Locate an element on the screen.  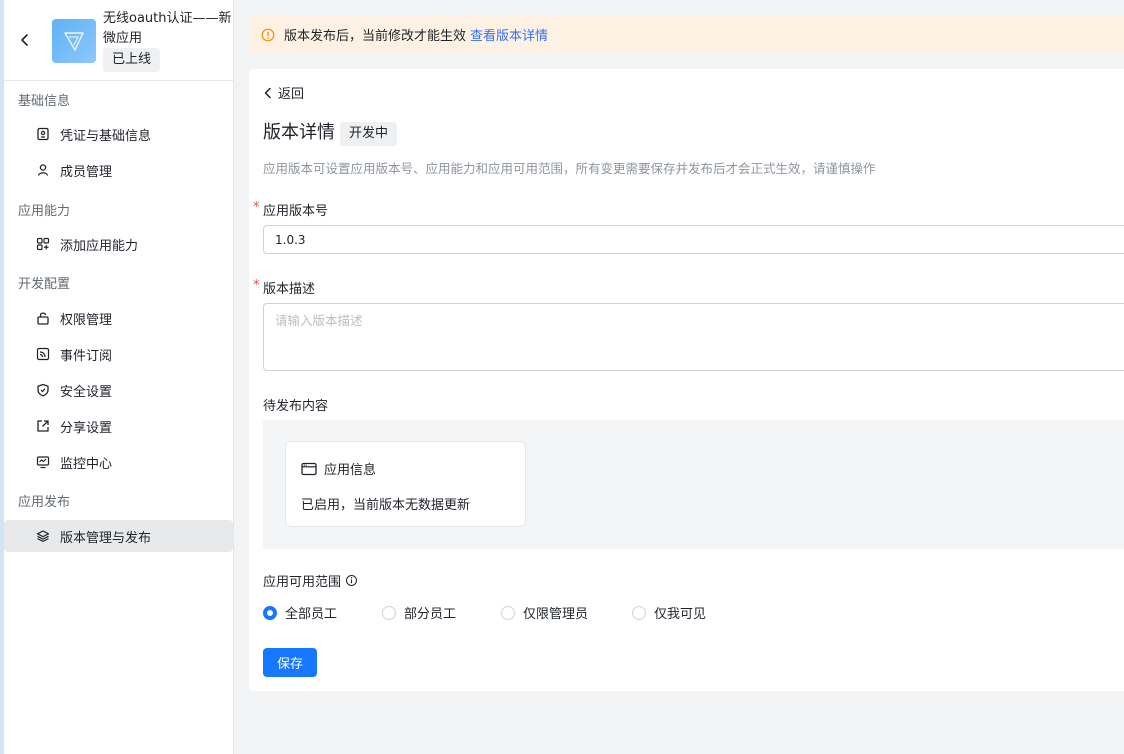
app-info-card-title-text: 应用信息 is located at coordinates (350, 470).